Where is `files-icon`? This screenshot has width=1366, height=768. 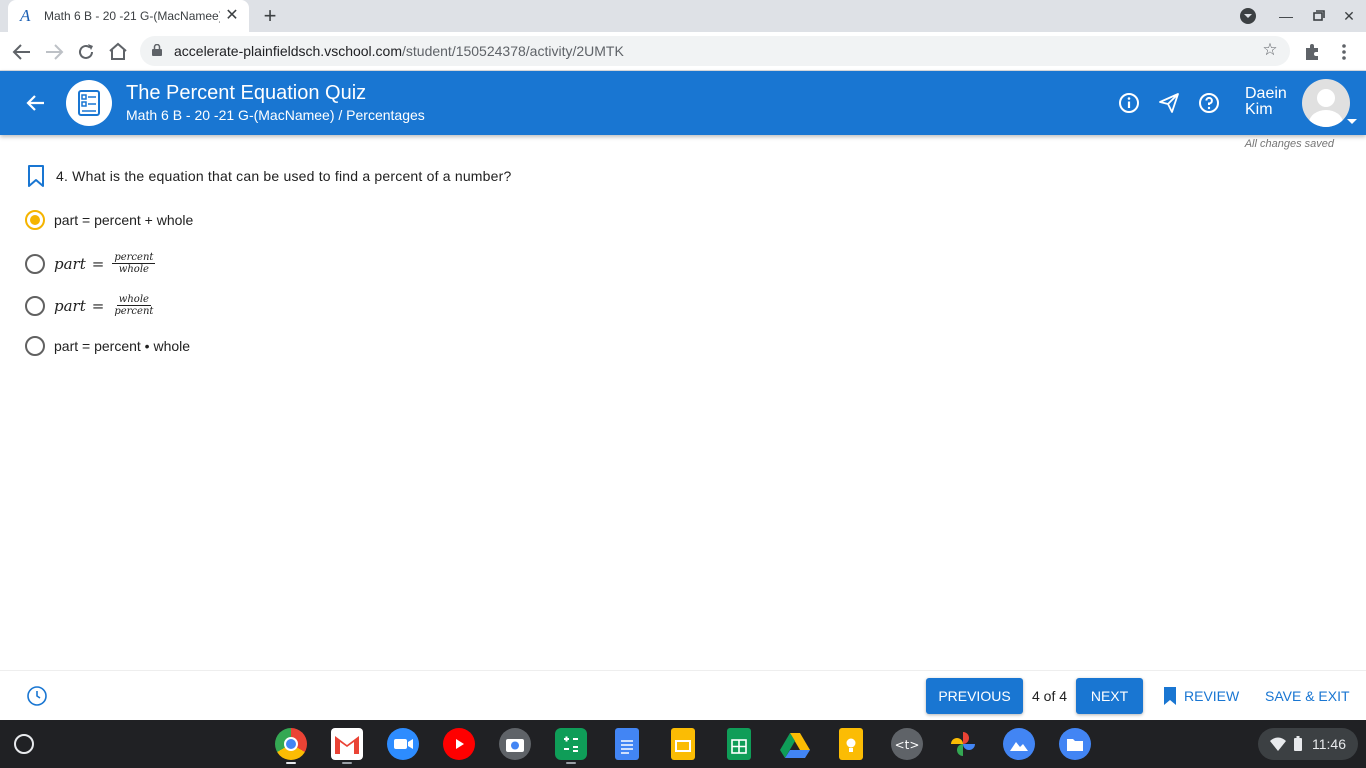
files-icon is located at coordinates (1075, 744).